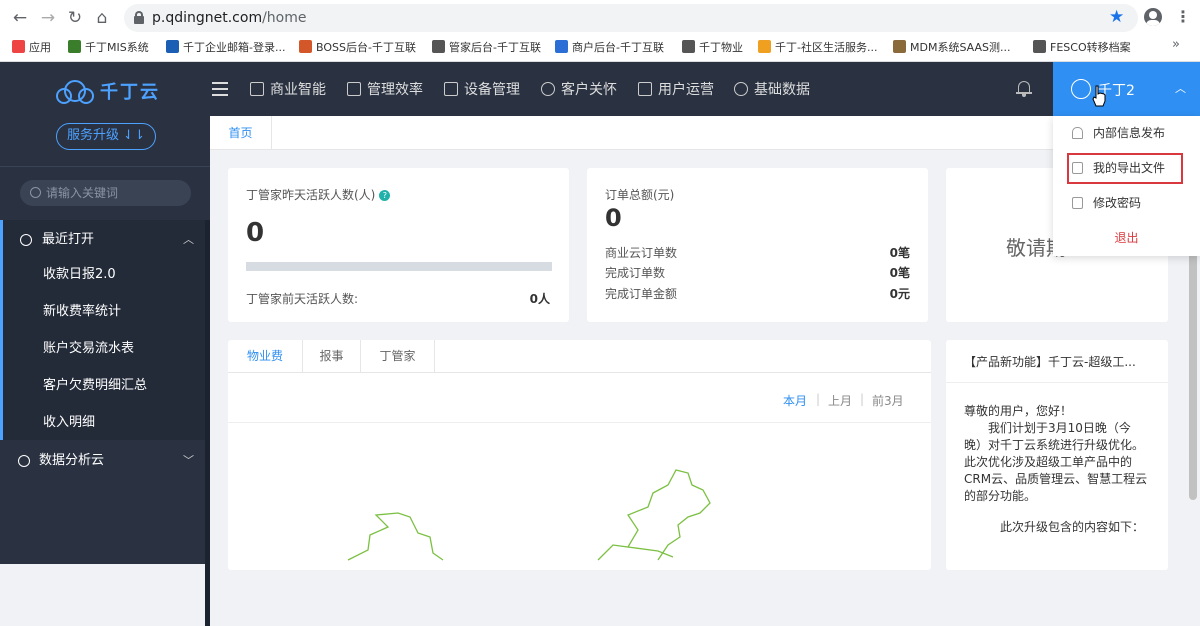 The image size is (1200, 626). What do you see at coordinates (645, 89) in the screenshot?
I see `user-card-icon` at bounding box center [645, 89].